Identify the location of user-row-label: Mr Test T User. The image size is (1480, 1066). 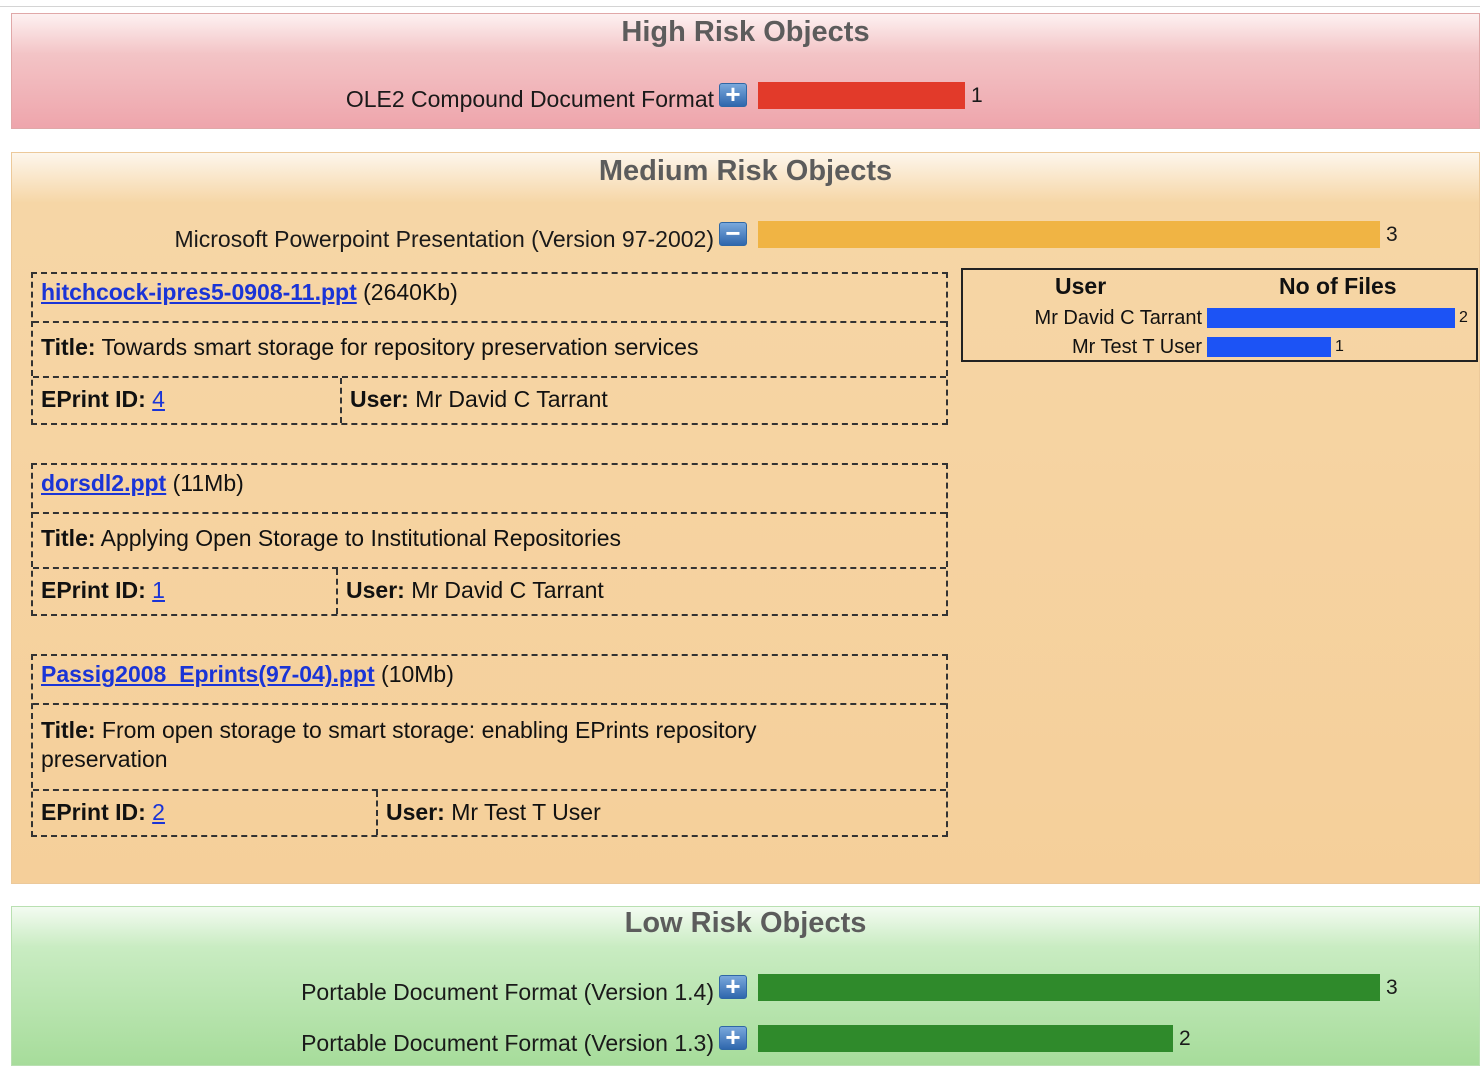
(1136, 347).